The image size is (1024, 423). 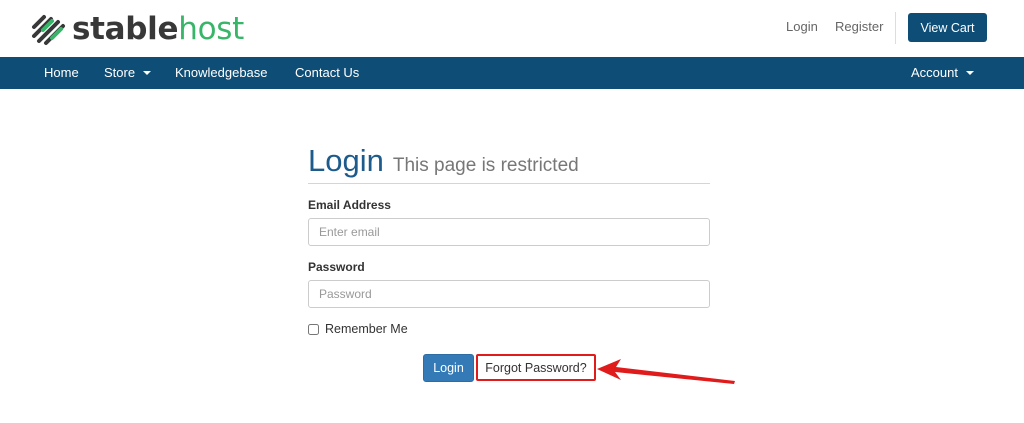 What do you see at coordinates (61, 73) in the screenshot?
I see `nav-item-home: Home` at bounding box center [61, 73].